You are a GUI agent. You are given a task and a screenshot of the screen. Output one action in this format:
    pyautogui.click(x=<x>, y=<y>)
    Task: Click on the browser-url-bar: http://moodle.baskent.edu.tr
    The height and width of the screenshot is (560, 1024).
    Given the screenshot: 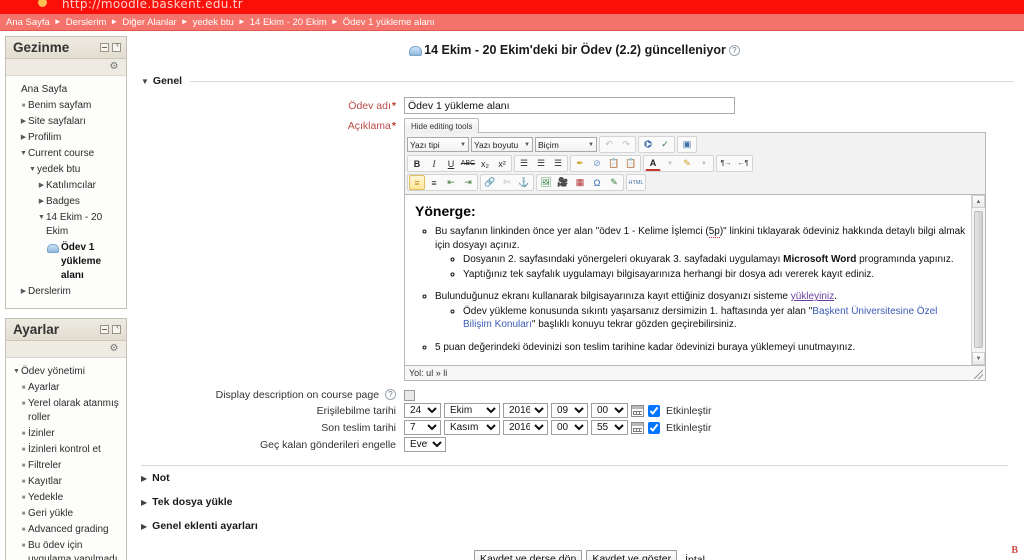 What is the action you would take?
    pyautogui.click(x=512, y=7)
    